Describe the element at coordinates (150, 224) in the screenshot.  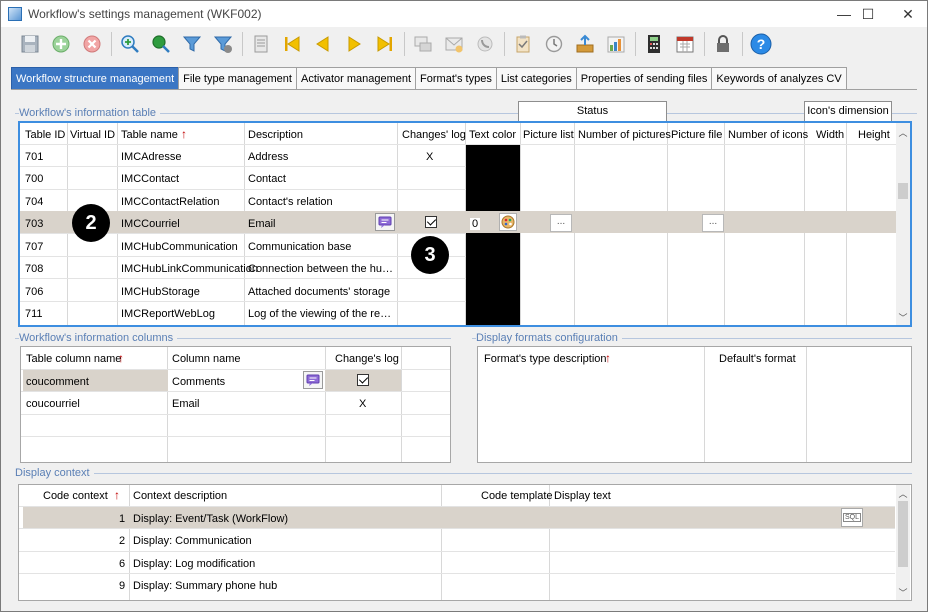
I see `cell-table-name: IMCCourriel` at that location.